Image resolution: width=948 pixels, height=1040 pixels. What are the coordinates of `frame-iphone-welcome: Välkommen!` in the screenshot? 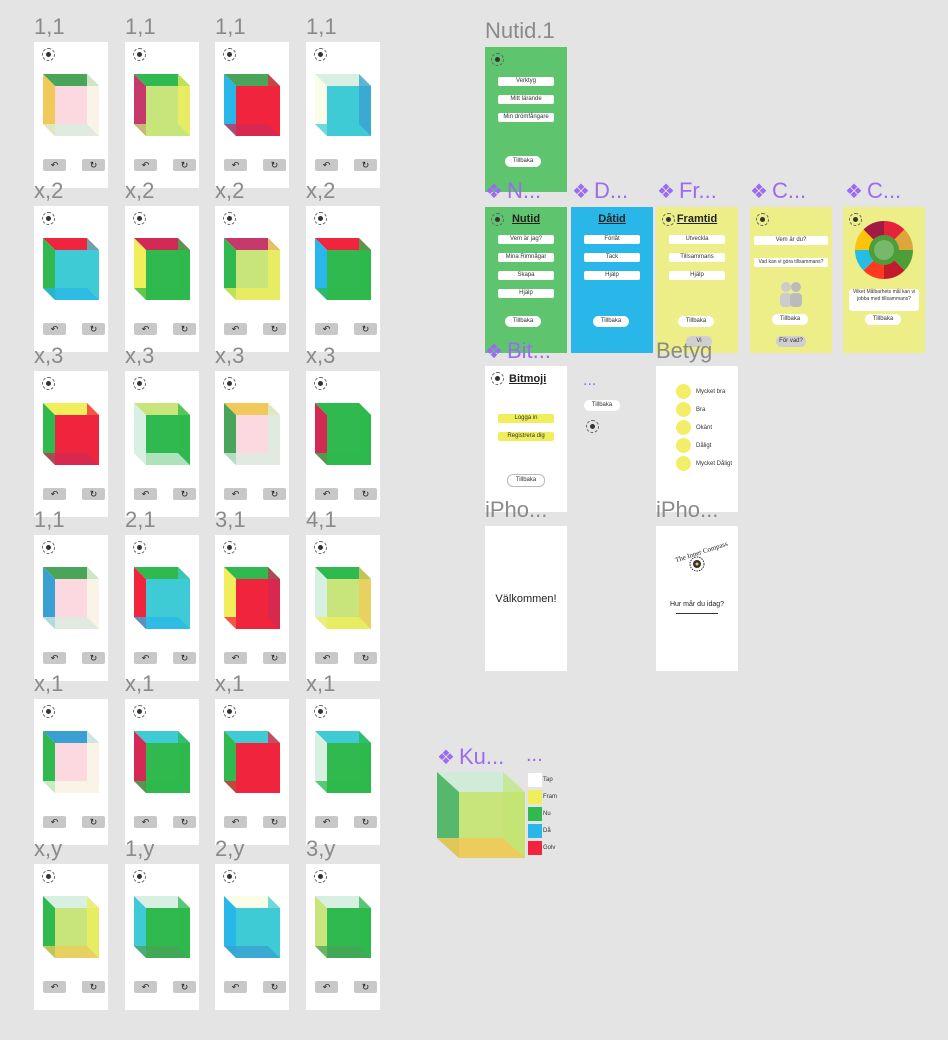 It's located at (526, 598).